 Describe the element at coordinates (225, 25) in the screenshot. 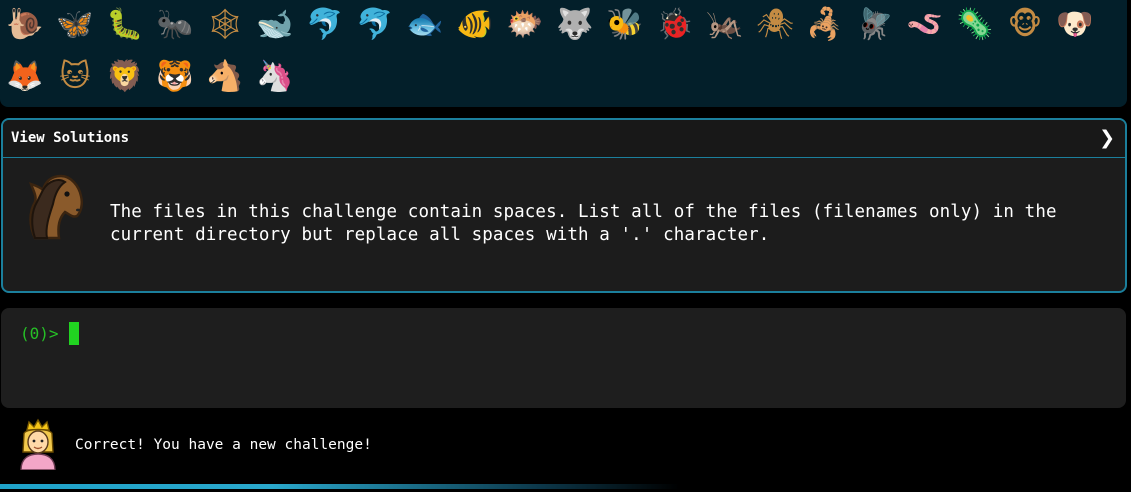

I see `spider-web-icon: 🕸` at that location.